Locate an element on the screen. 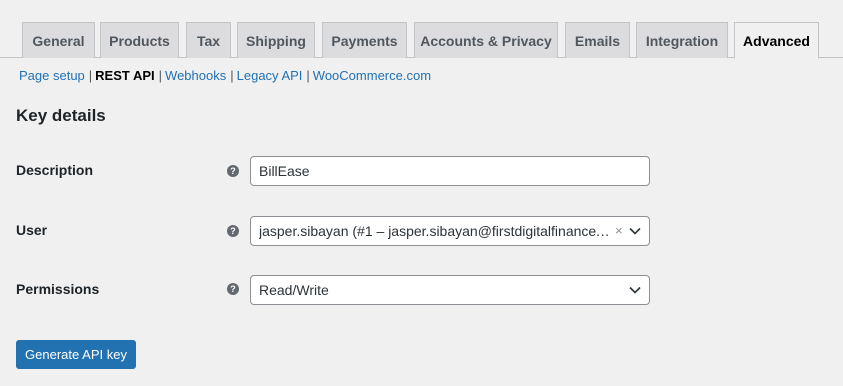 The height and width of the screenshot is (386, 843). subnav-webhooks: Webhooks is located at coordinates (195, 75).